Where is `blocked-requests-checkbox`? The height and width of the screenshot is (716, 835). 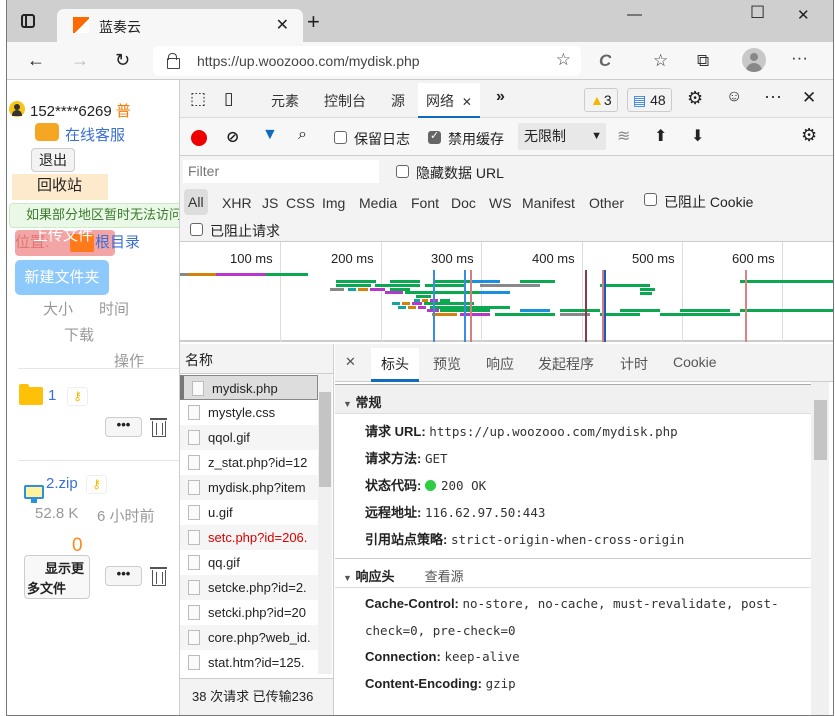 blocked-requests-checkbox is located at coordinates (196, 229).